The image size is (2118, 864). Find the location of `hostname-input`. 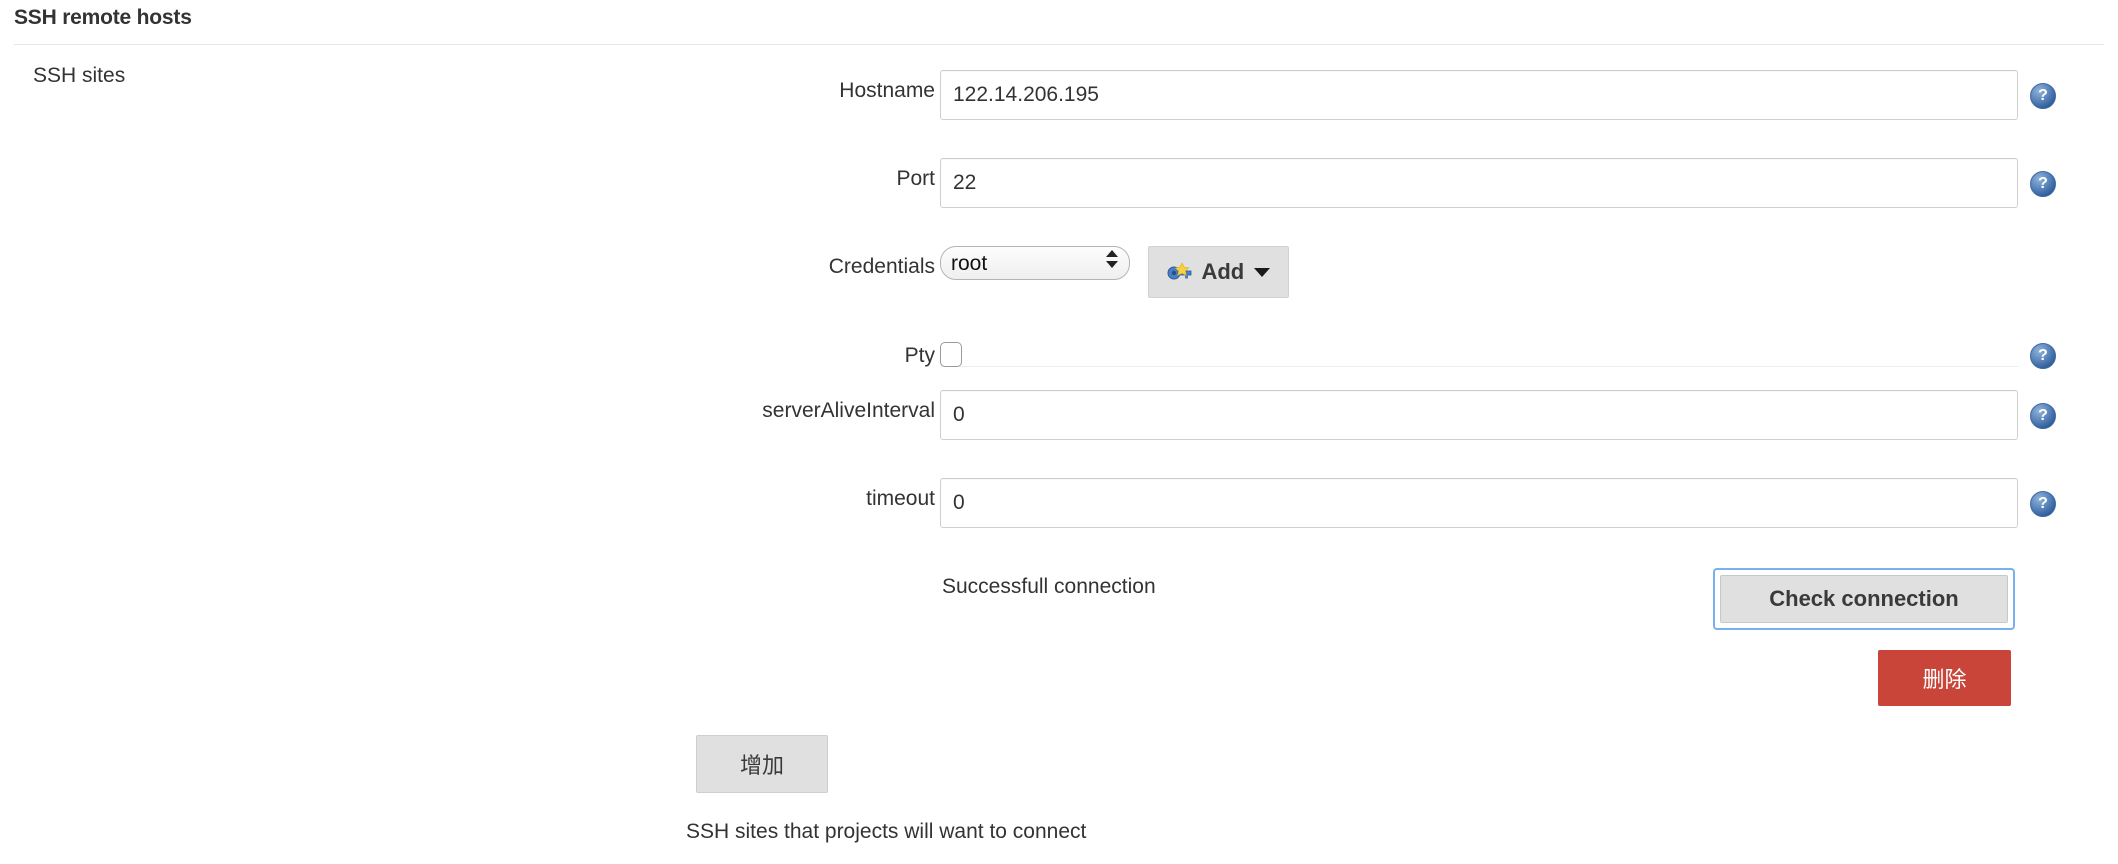

hostname-input is located at coordinates (1479, 95).